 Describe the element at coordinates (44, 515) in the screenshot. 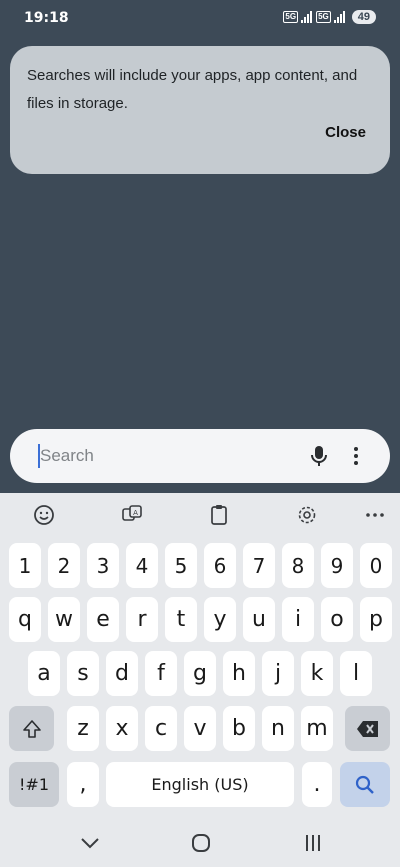

I see `emoji-icon` at that location.